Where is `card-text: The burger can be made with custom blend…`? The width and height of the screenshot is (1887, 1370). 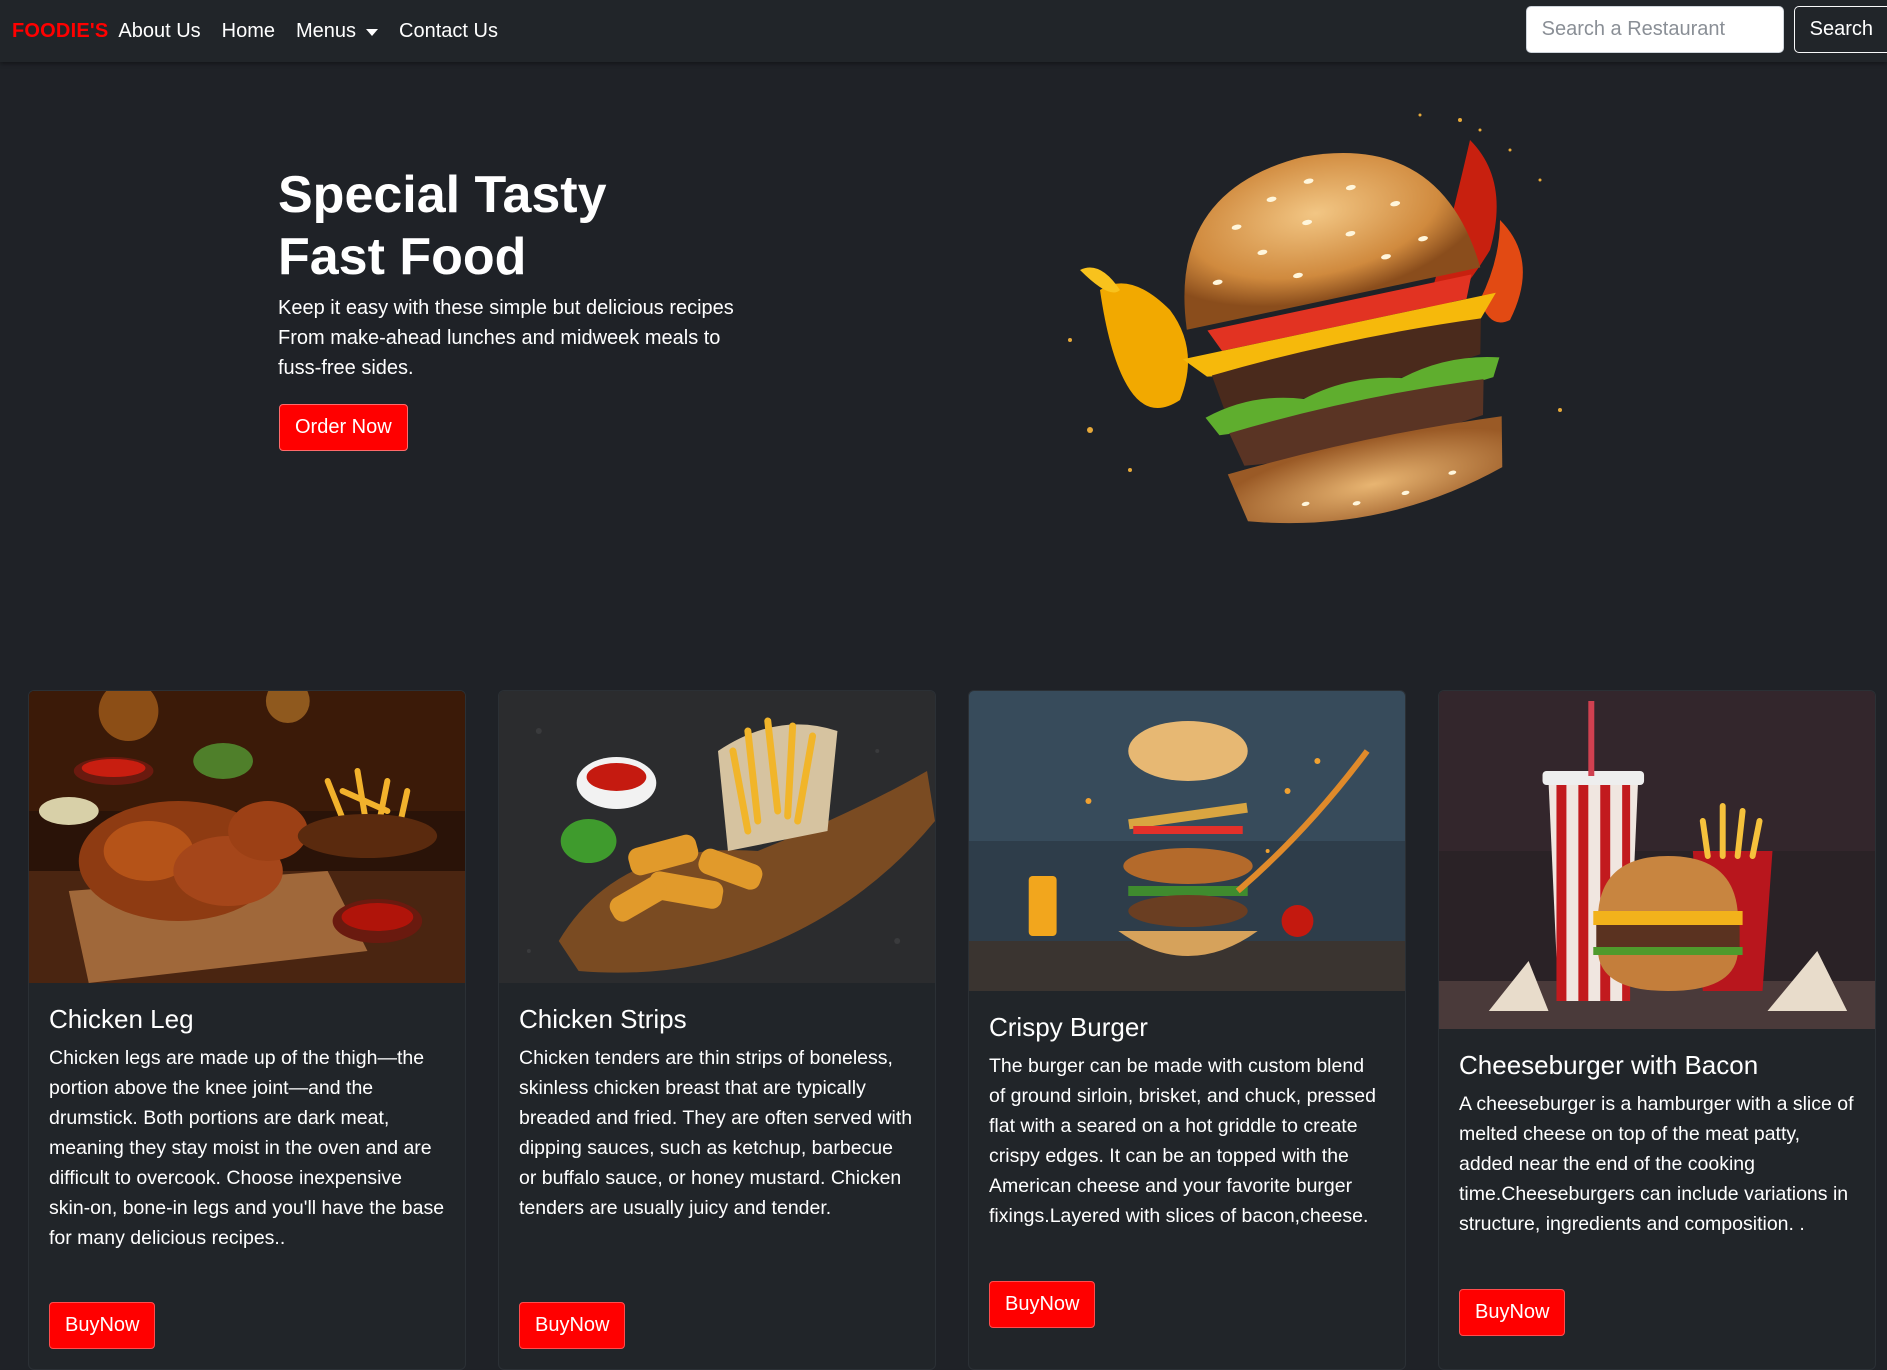
card-text: The burger can be made with custom blend… is located at coordinates (1182, 1141).